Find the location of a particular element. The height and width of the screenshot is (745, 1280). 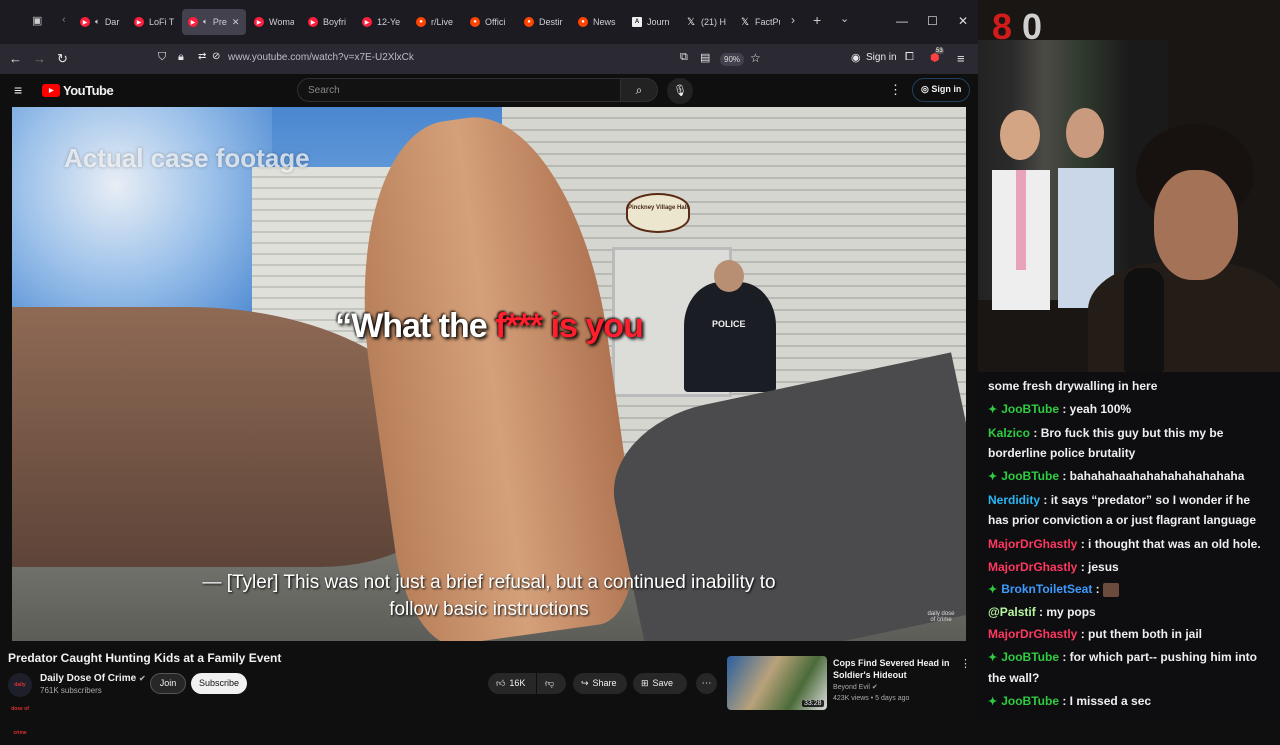

close-tab-icon: ✕ is located at coordinates (236, 22).